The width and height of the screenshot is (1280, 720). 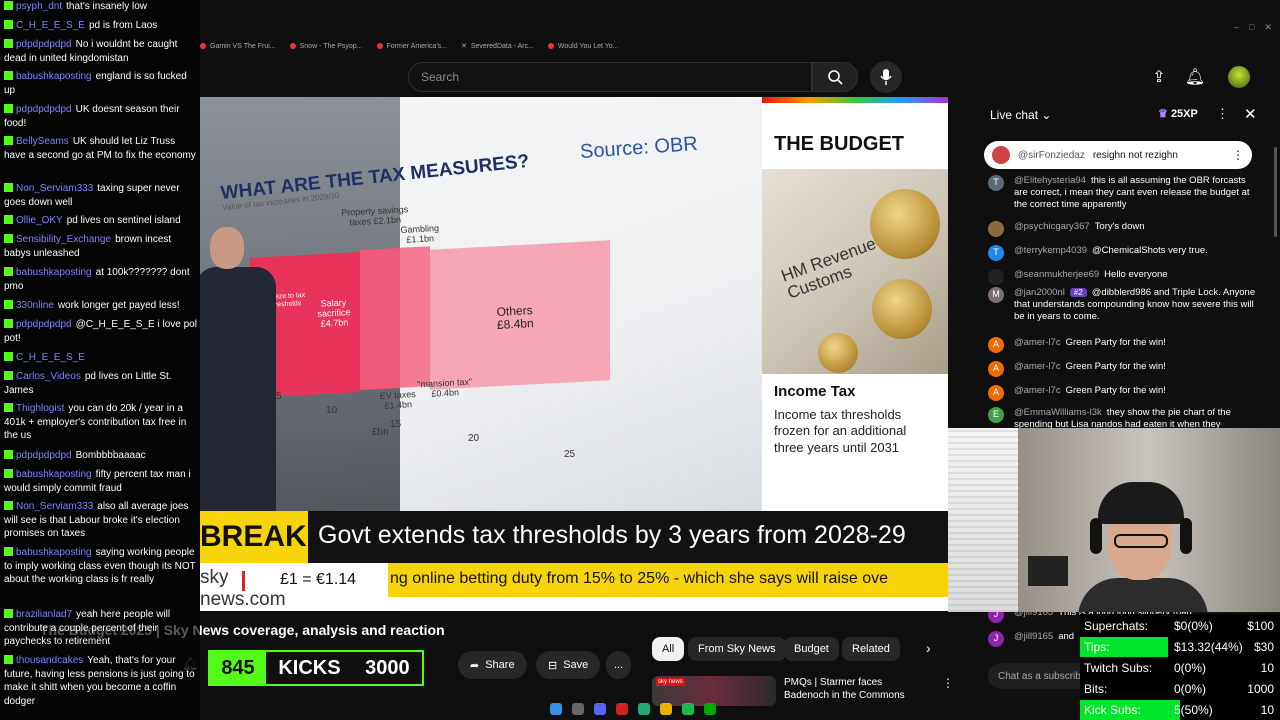 What do you see at coordinates (600, 709) in the screenshot?
I see `discord-icon` at bounding box center [600, 709].